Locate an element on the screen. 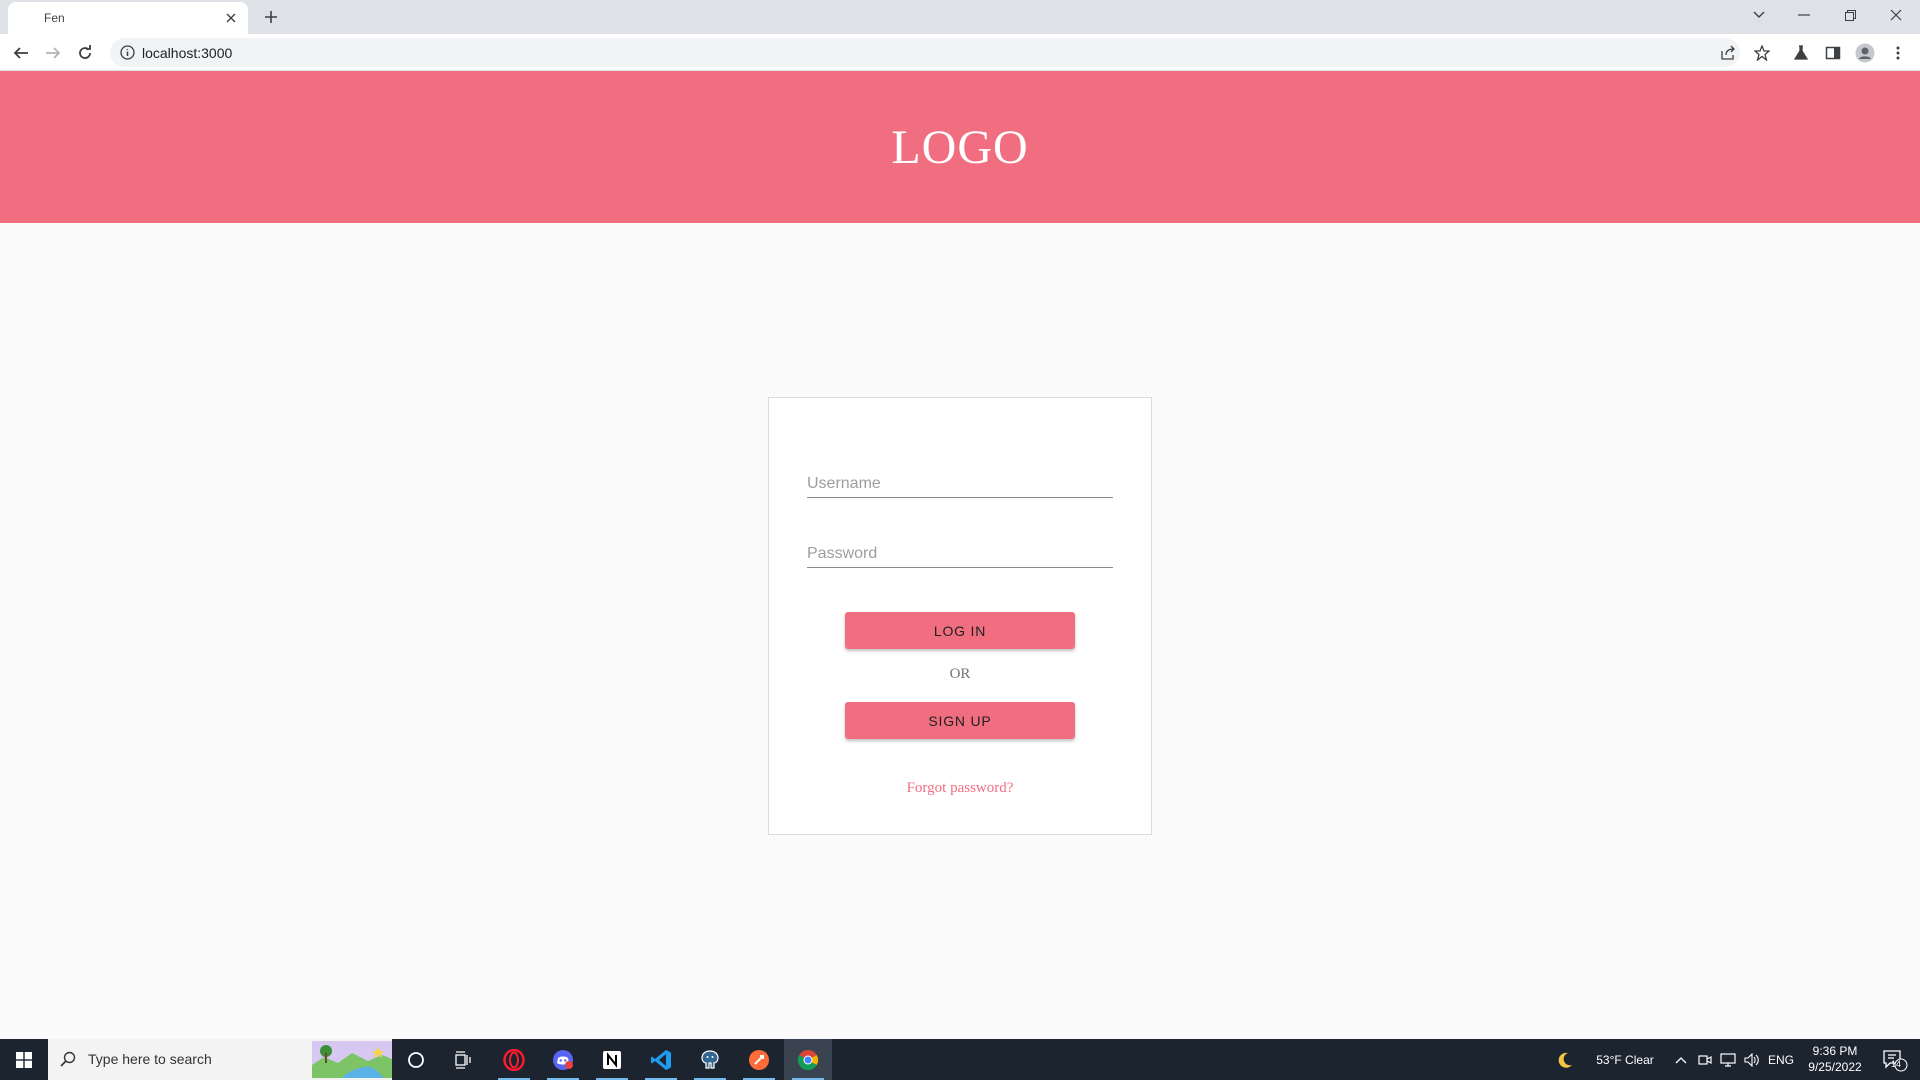 This screenshot has height=1080, width=1920. tab-search-icon is located at coordinates (1759, 15).